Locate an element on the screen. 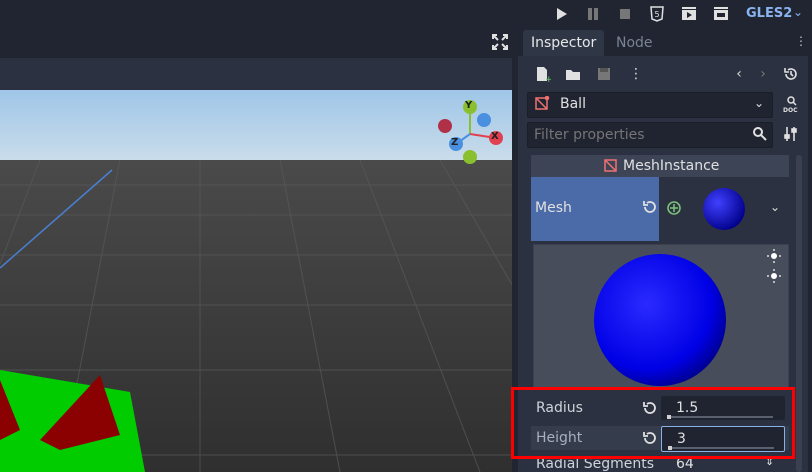  tab-inspector: Inspector is located at coordinates (564, 43).